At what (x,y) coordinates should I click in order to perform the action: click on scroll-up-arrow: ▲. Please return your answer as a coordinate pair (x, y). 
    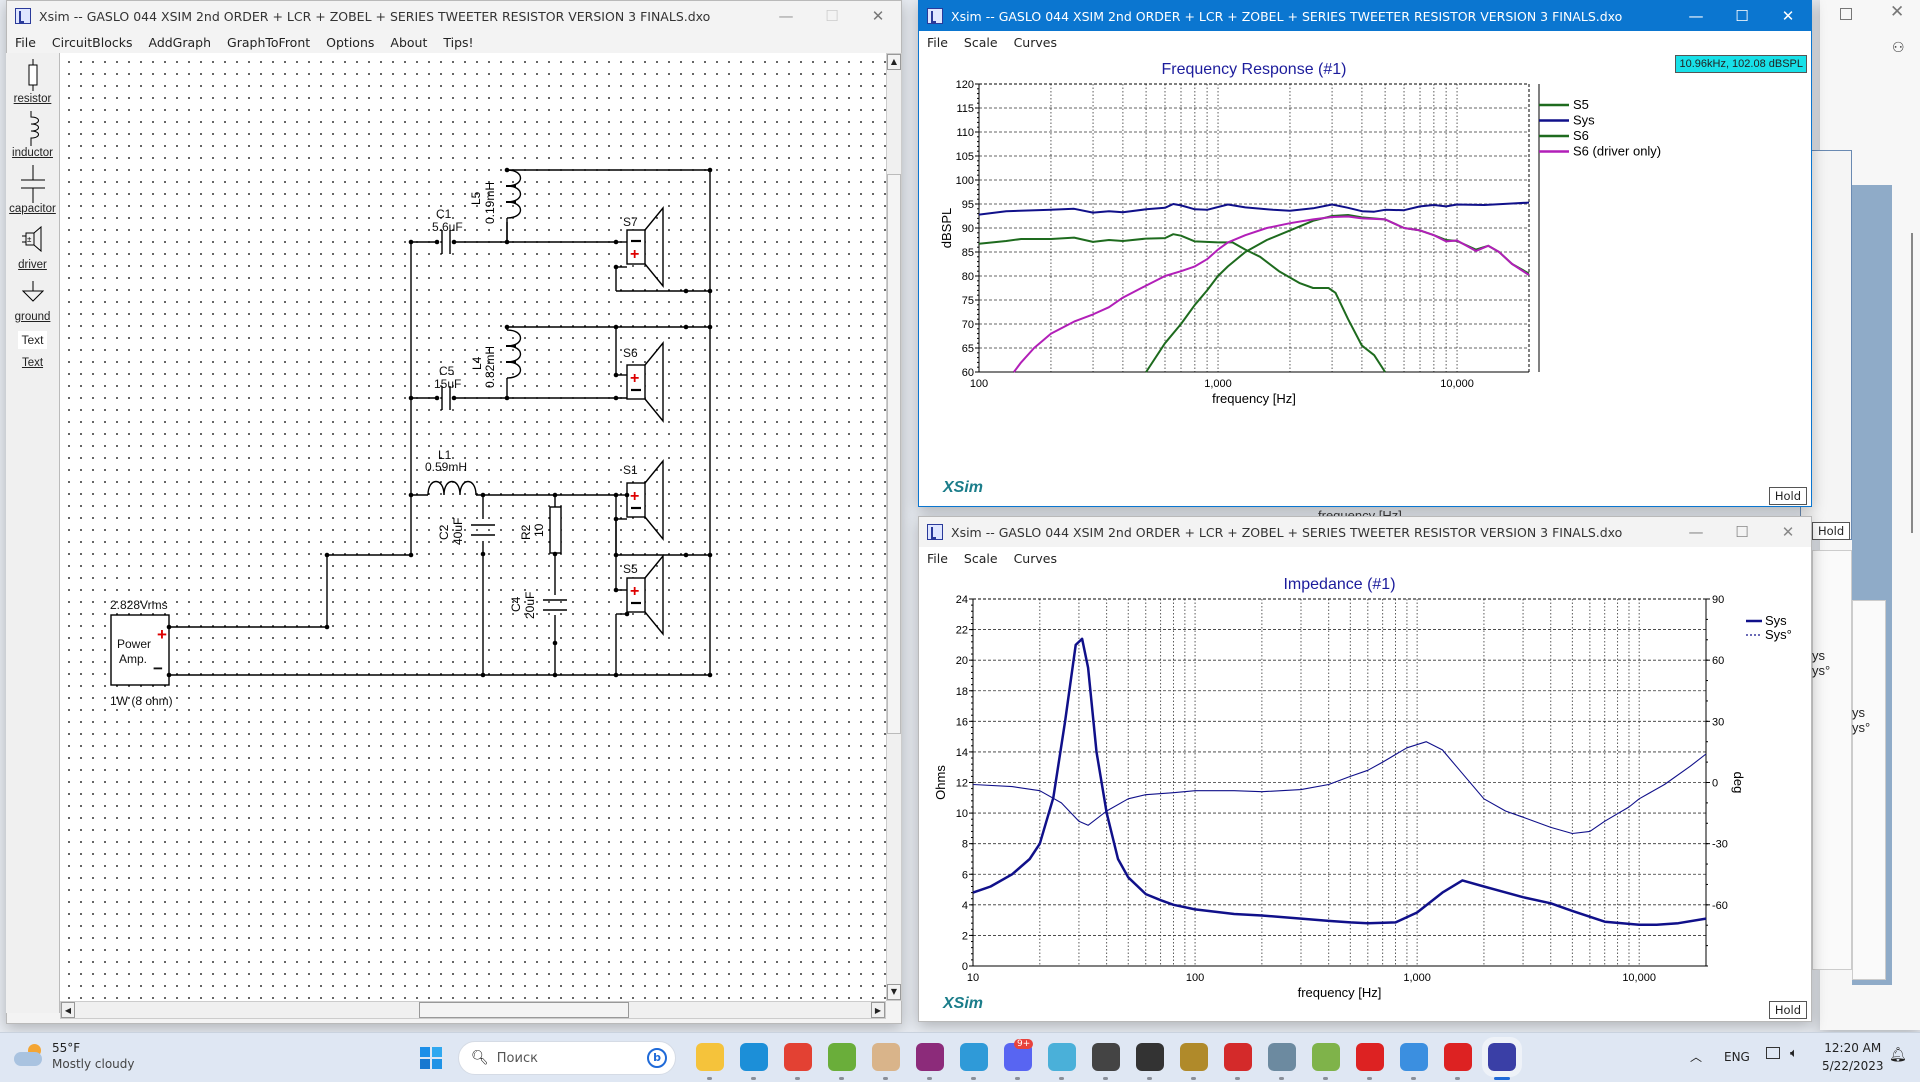
    Looking at the image, I should click on (894, 62).